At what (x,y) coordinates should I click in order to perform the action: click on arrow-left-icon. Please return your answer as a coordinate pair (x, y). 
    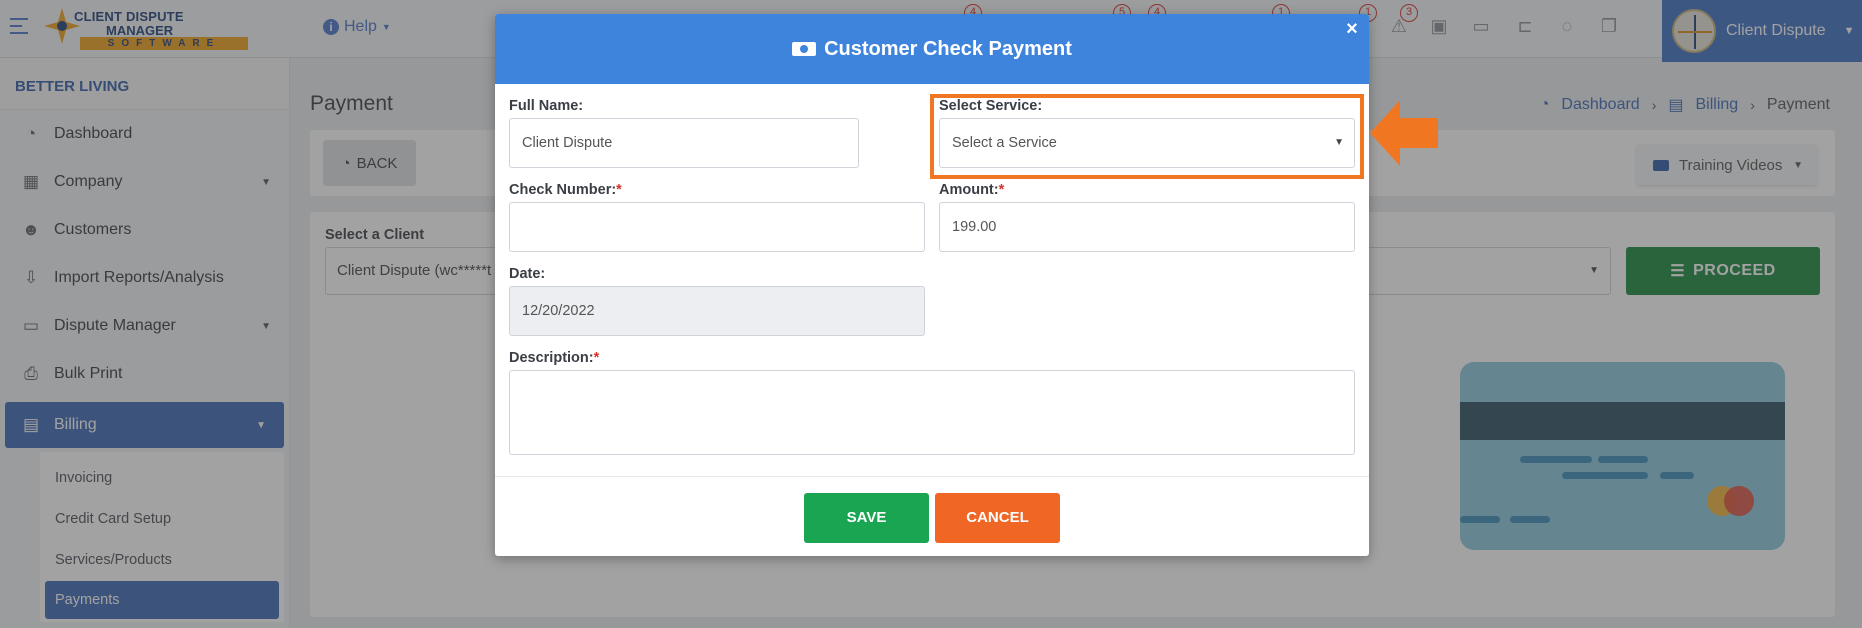
    Looking at the image, I should click on (1404, 133).